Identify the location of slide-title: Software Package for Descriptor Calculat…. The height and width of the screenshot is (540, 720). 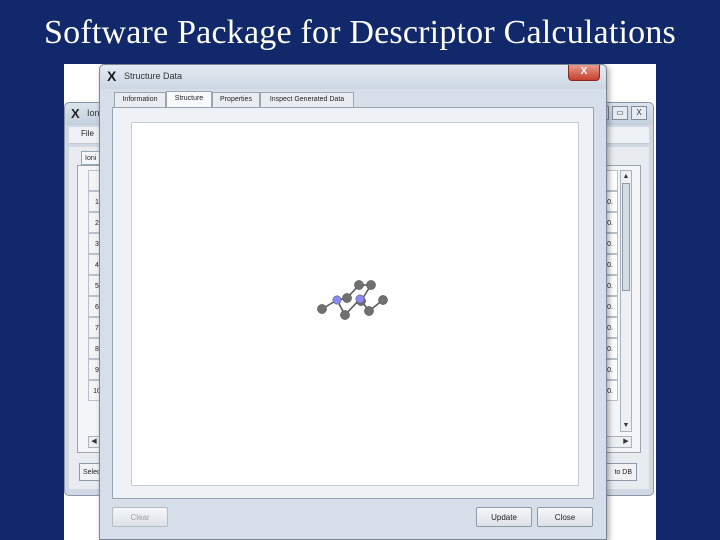
(360, 32).